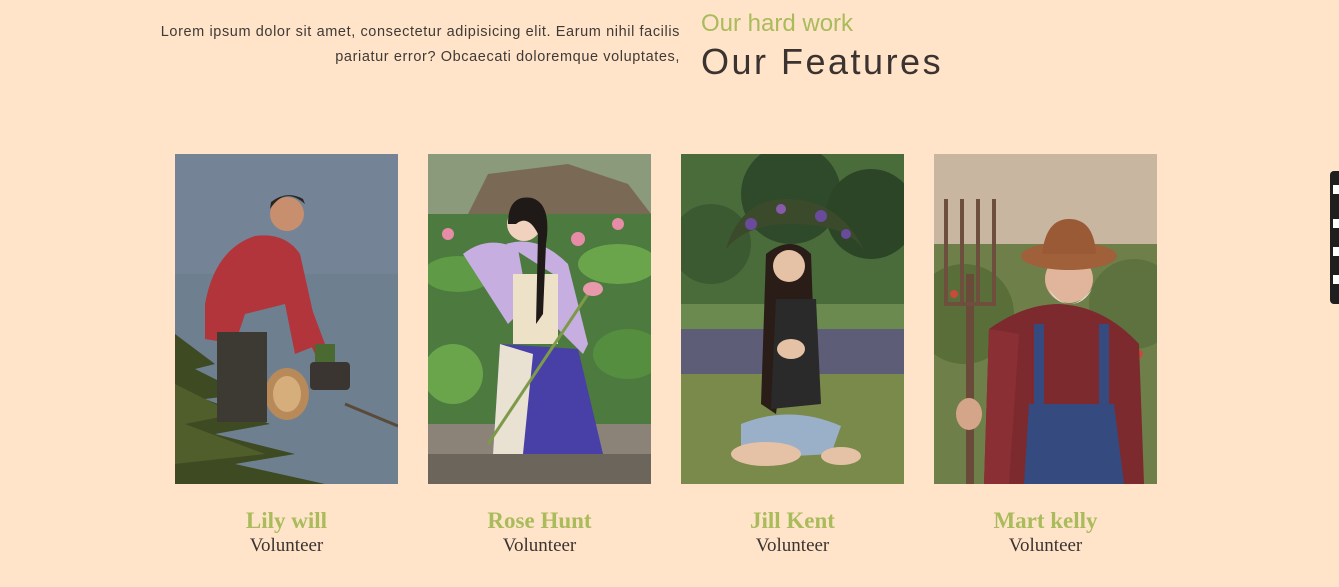 This screenshot has width=1339, height=587. Describe the element at coordinates (1045, 520) in the screenshot. I see `team-member-name: Mart kelly` at that location.